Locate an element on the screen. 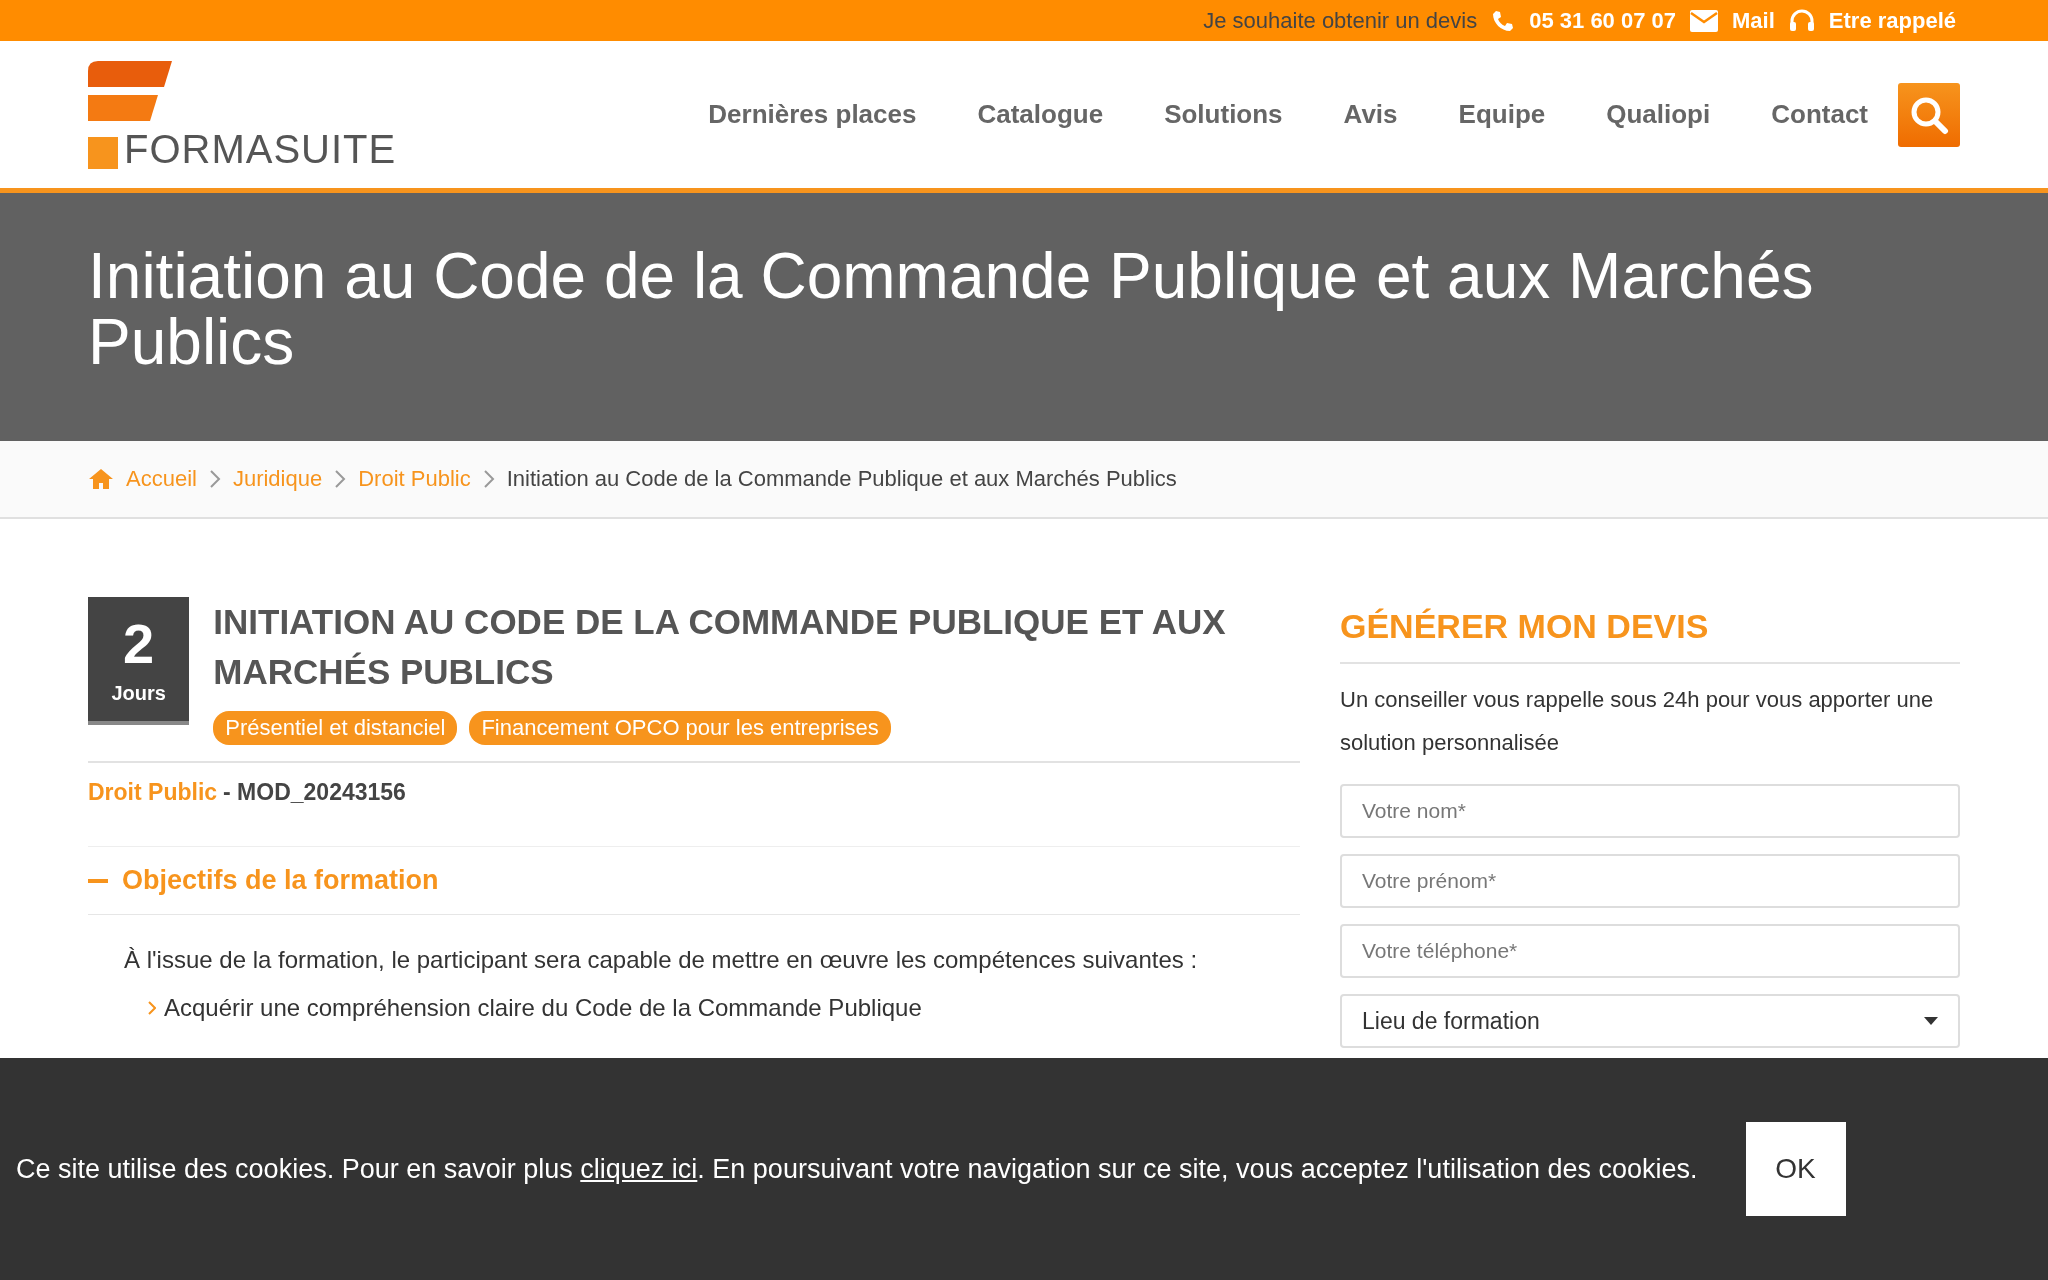  text-field: Votre prénom* is located at coordinates (1650, 881).